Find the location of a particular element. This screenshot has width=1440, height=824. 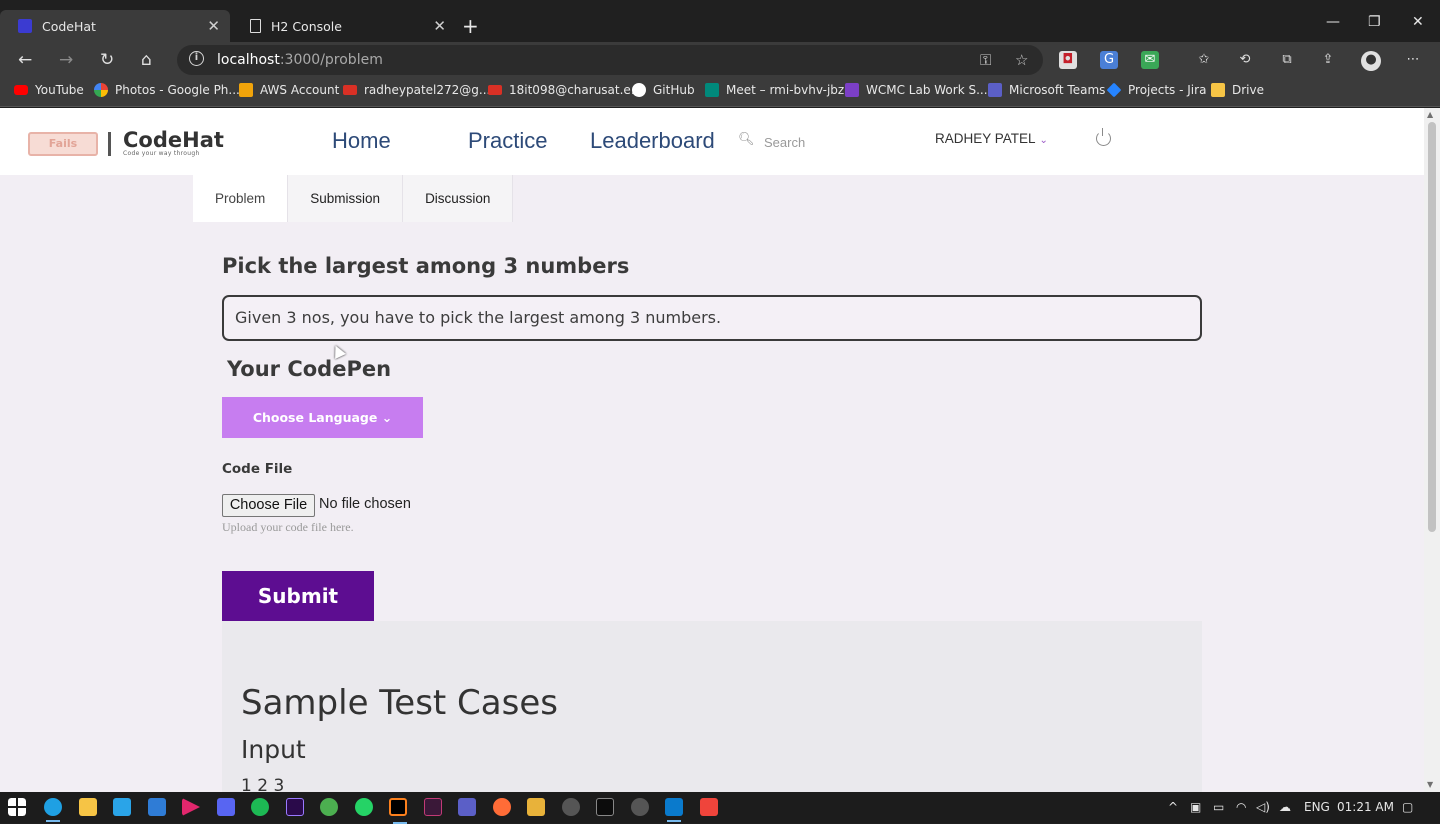

share-icon: ⇪ is located at coordinates (1328, 60).